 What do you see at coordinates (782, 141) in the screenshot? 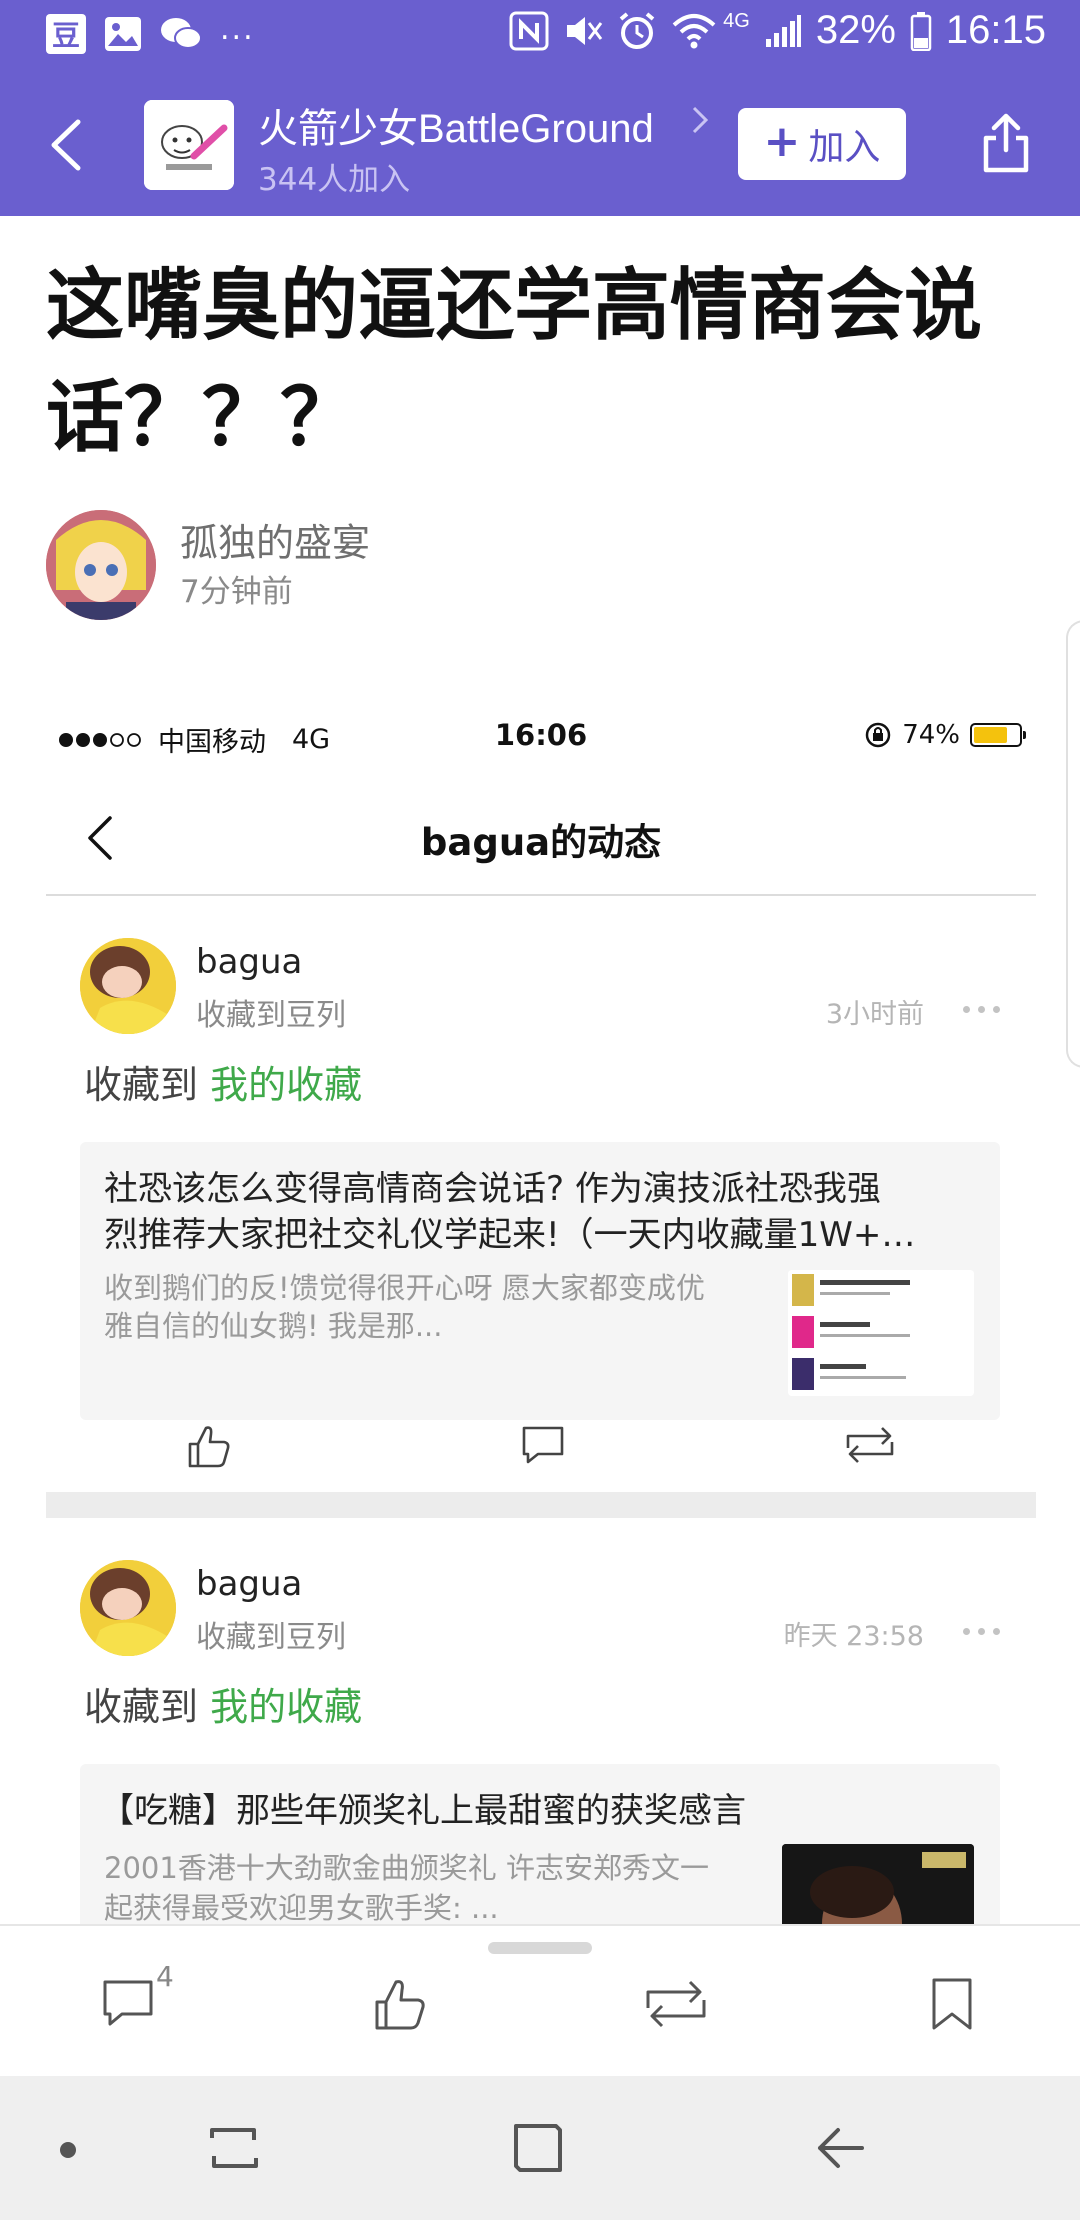
I see `plus-icon: +` at bounding box center [782, 141].